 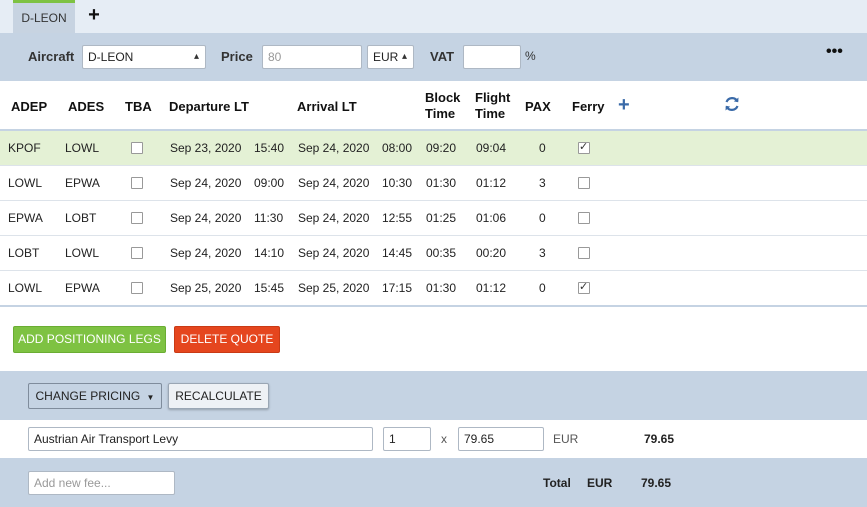 What do you see at coordinates (209, 106) in the screenshot?
I see `header-departure: Departure LT` at bounding box center [209, 106].